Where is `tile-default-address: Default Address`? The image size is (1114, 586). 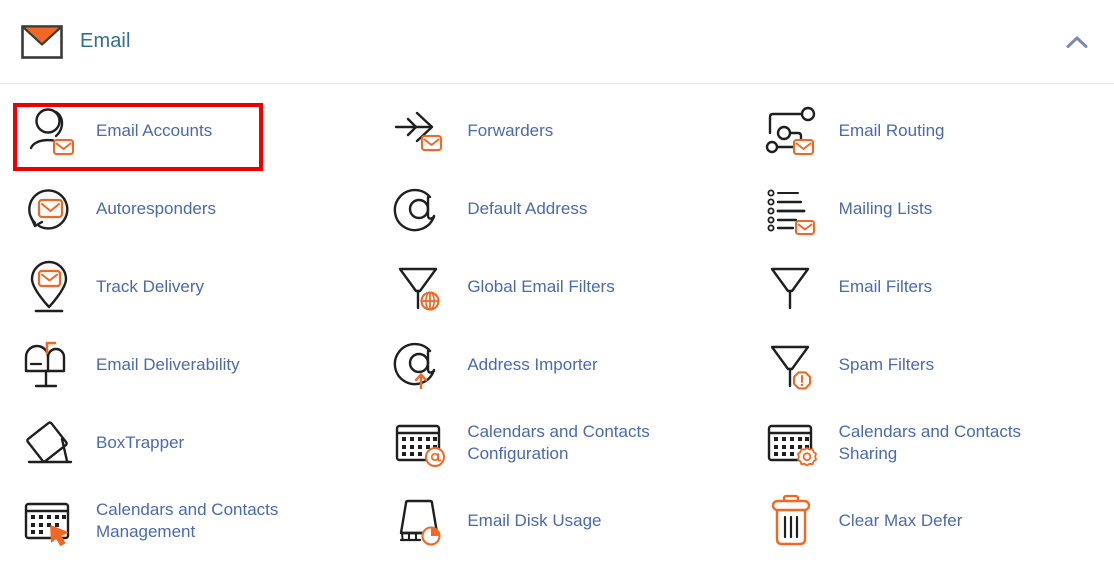 tile-default-address: Default Address is located at coordinates (556, 209).